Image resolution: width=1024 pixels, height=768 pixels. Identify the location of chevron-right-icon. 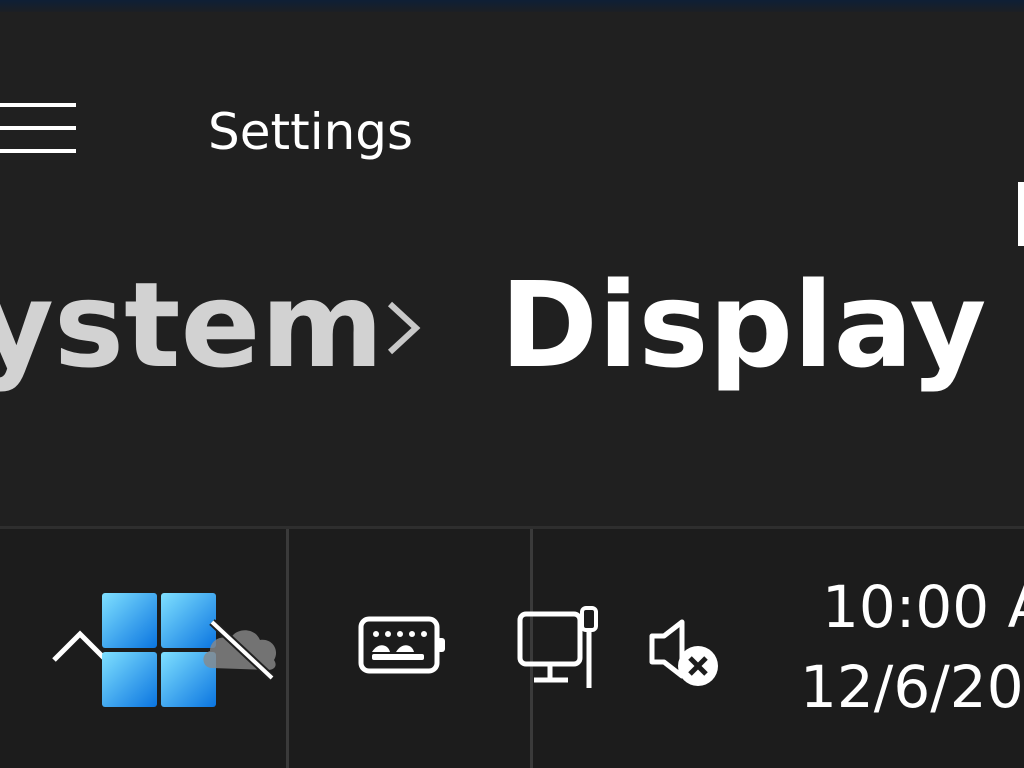
(403, 328).